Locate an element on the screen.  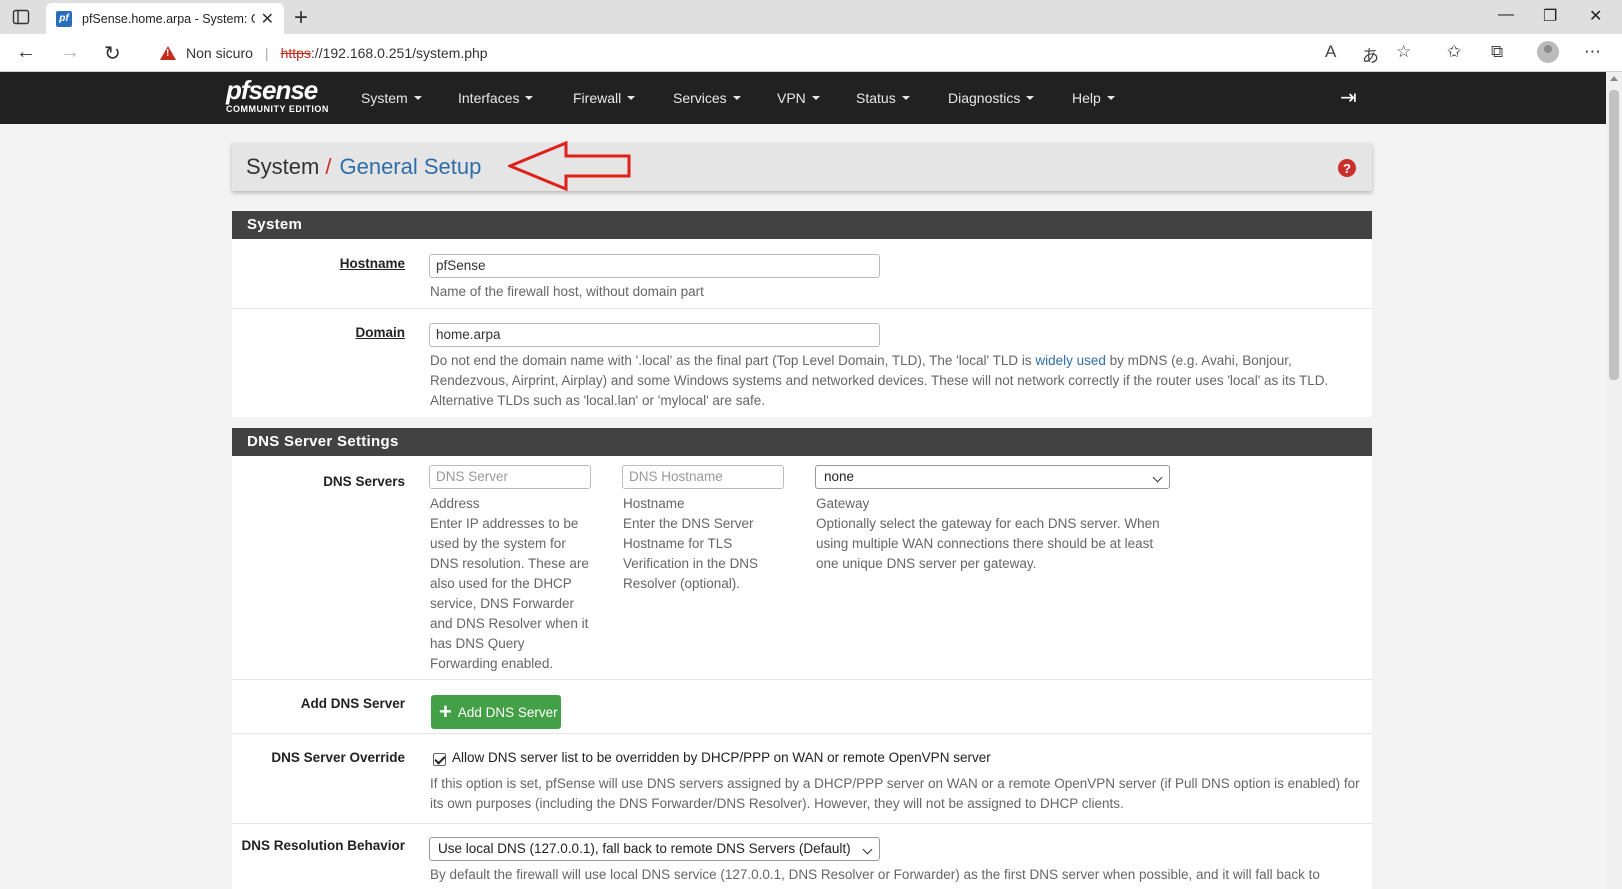
warning-icon is located at coordinates (168, 52).